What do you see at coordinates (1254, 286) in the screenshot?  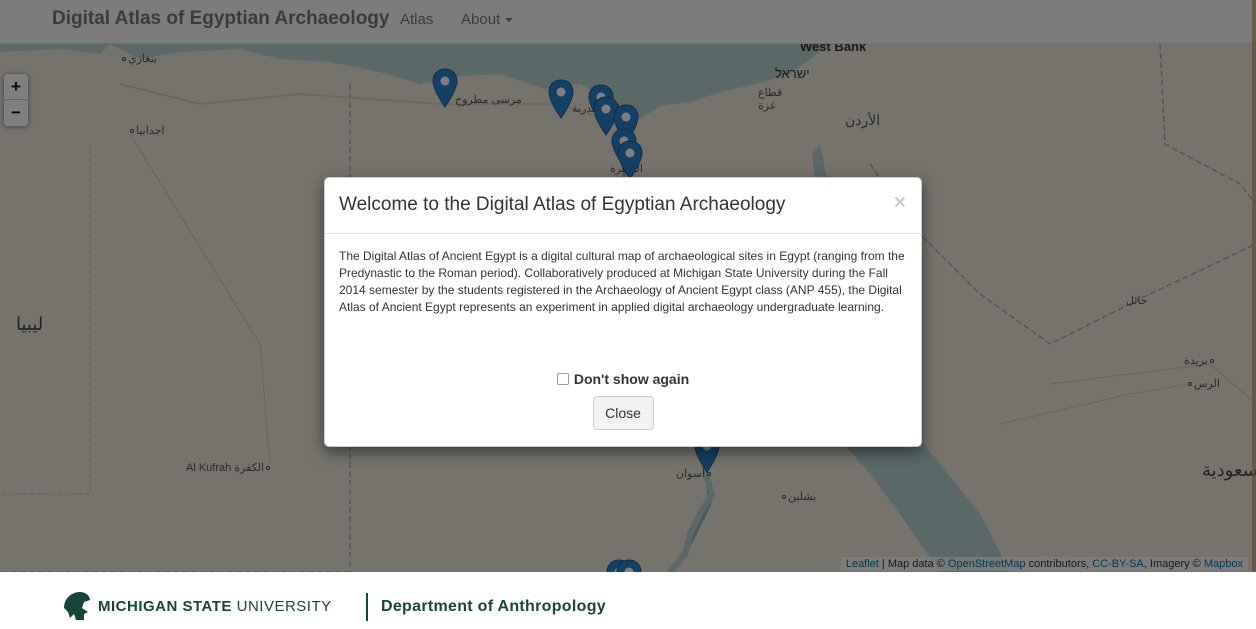 I see `scrollbar` at bounding box center [1254, 286].